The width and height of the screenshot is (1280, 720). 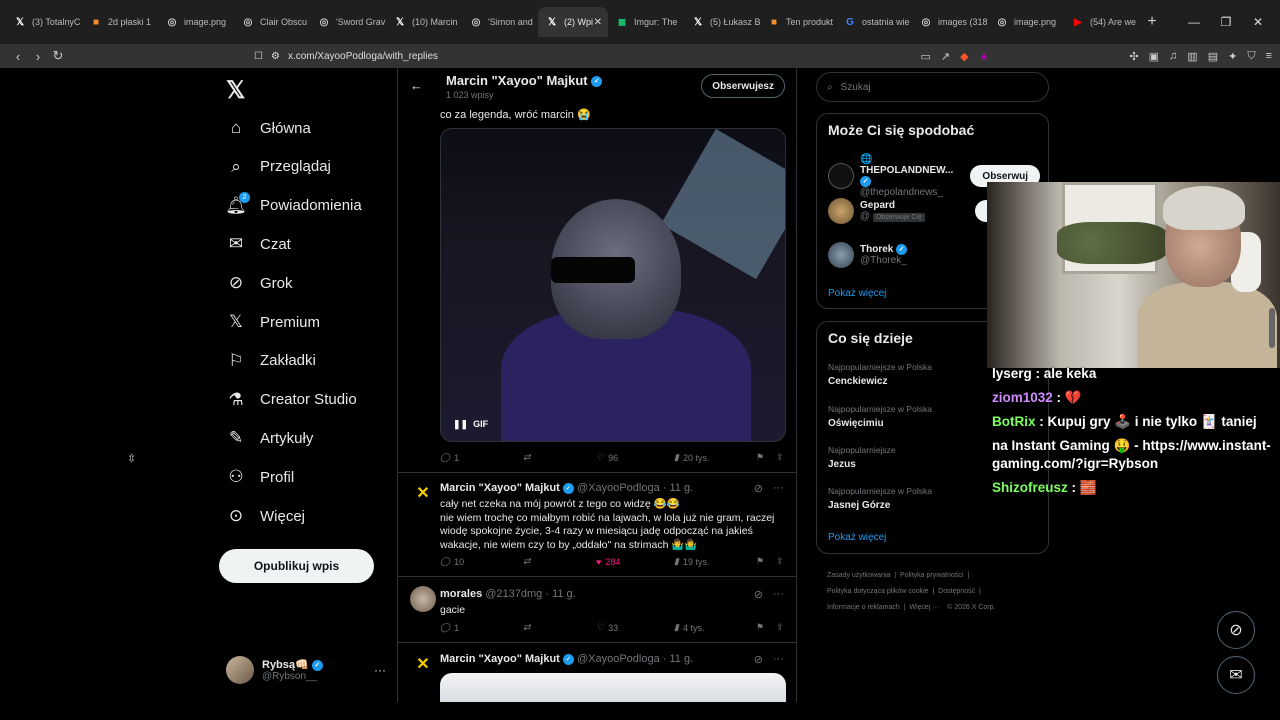 I want to click on footer-link: Więcej ···, so click(x=924, y=607).